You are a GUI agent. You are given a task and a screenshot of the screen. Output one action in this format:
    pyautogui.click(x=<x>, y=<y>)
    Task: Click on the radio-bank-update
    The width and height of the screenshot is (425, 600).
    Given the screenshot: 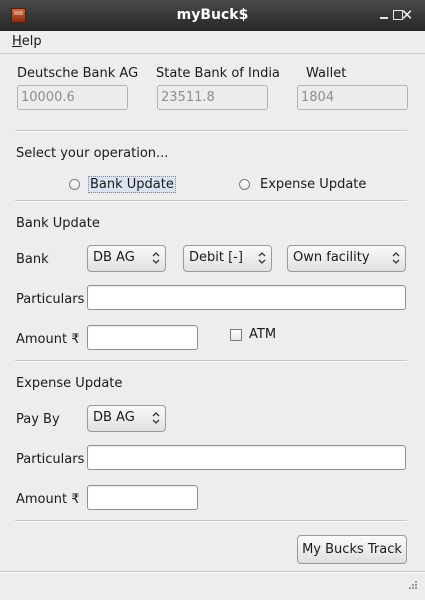 What is the action you would take?
    pyautogui.click(x=74, y=184)
    